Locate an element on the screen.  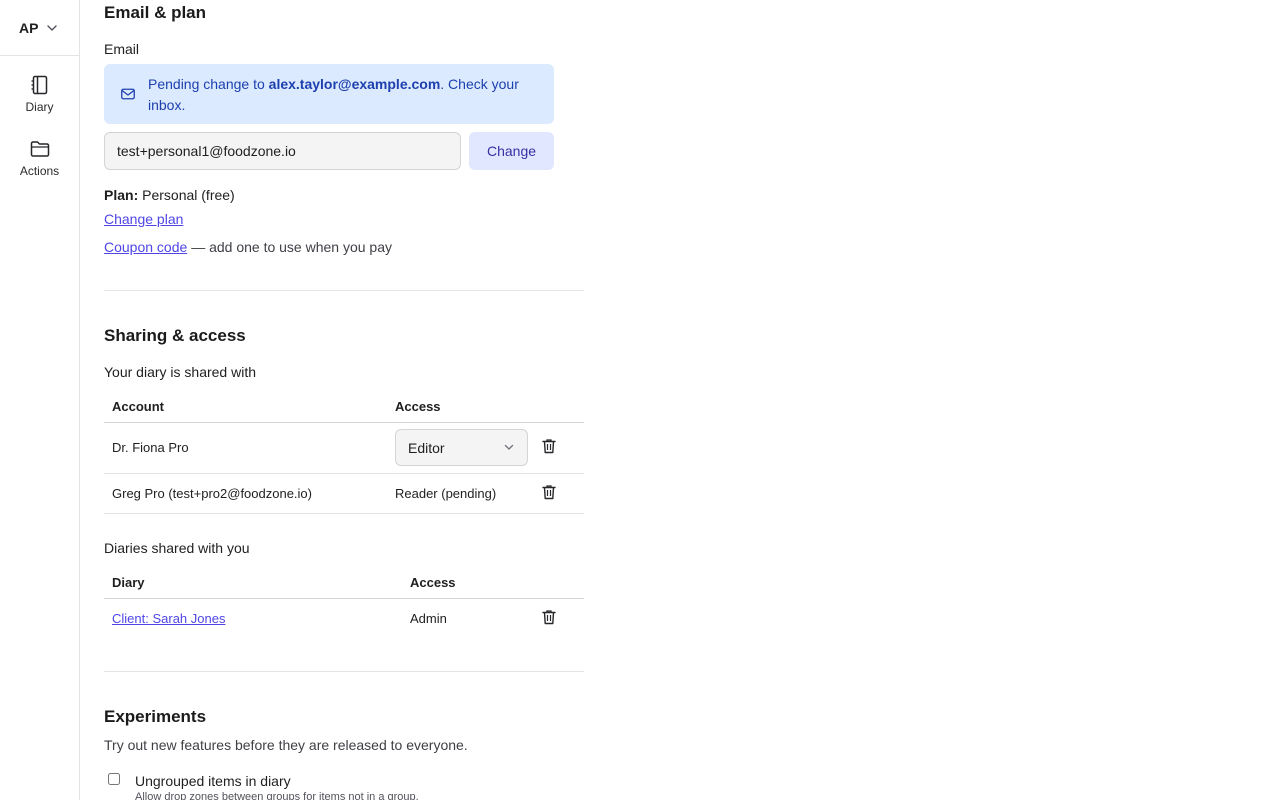
email-field is located at coordinates (282, 151).